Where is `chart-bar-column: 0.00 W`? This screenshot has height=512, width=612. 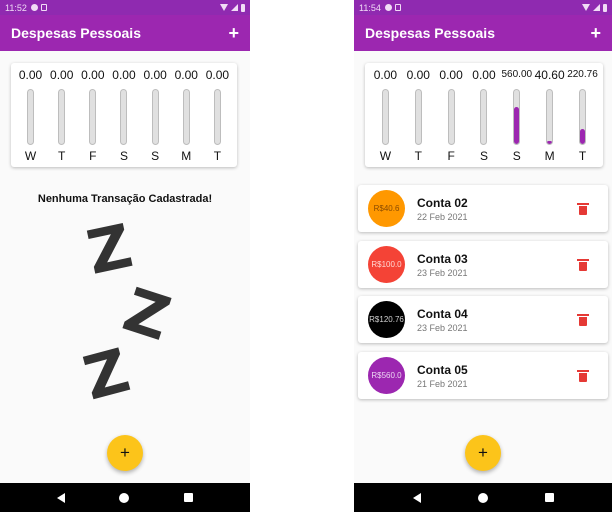 chart-bar-column: 0.00 W is located at coordinates (385, 117).